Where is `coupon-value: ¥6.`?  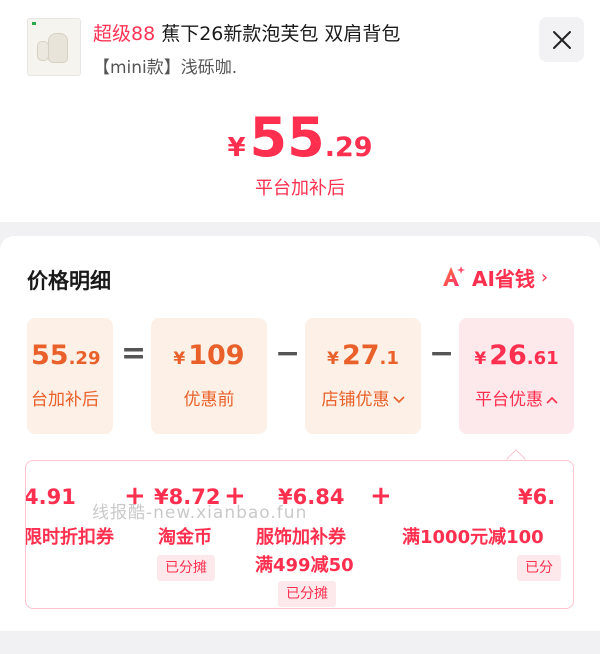
coupon-value: ¥6. is located at coordinates (537, 497).